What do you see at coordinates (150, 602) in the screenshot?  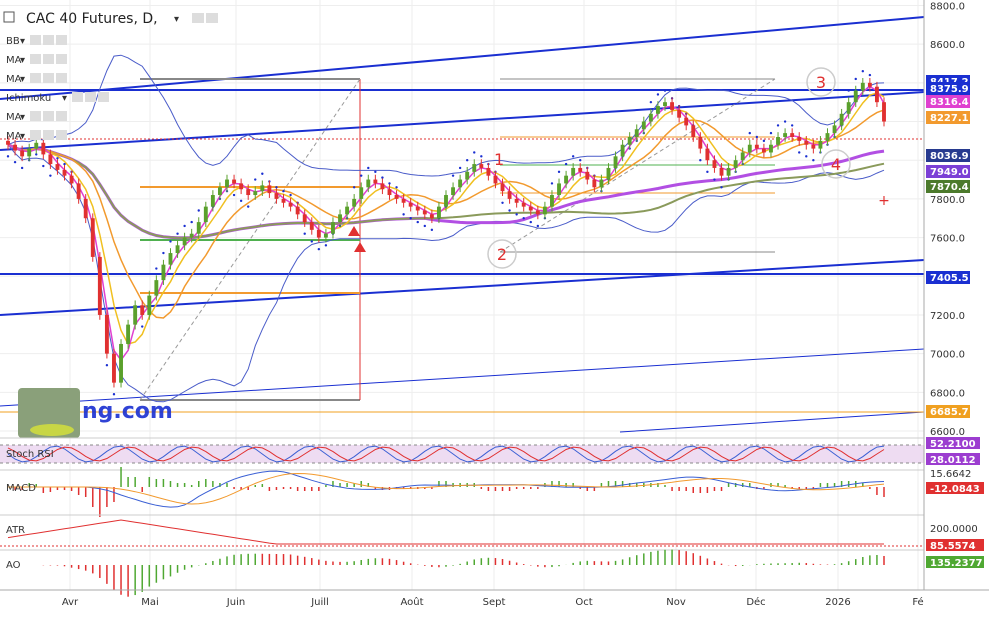 I see `time-tick-label: Mai` at bounding box center [150, 602].